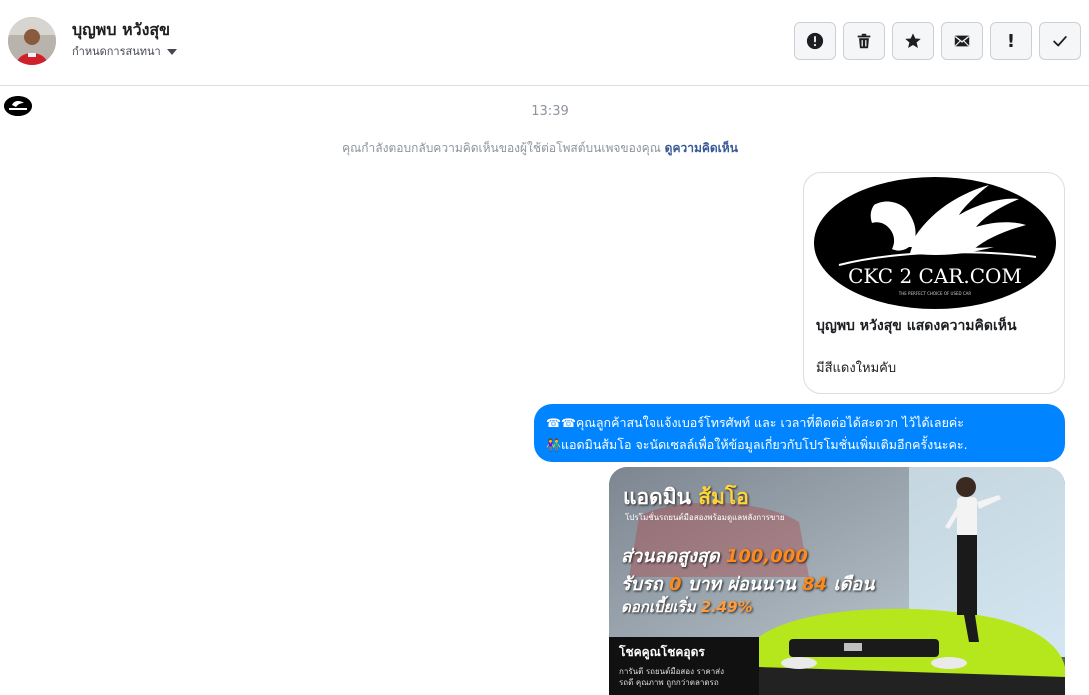  I want to click on promo-title: แอดมิน ส้มโอ, so click(686, 497).